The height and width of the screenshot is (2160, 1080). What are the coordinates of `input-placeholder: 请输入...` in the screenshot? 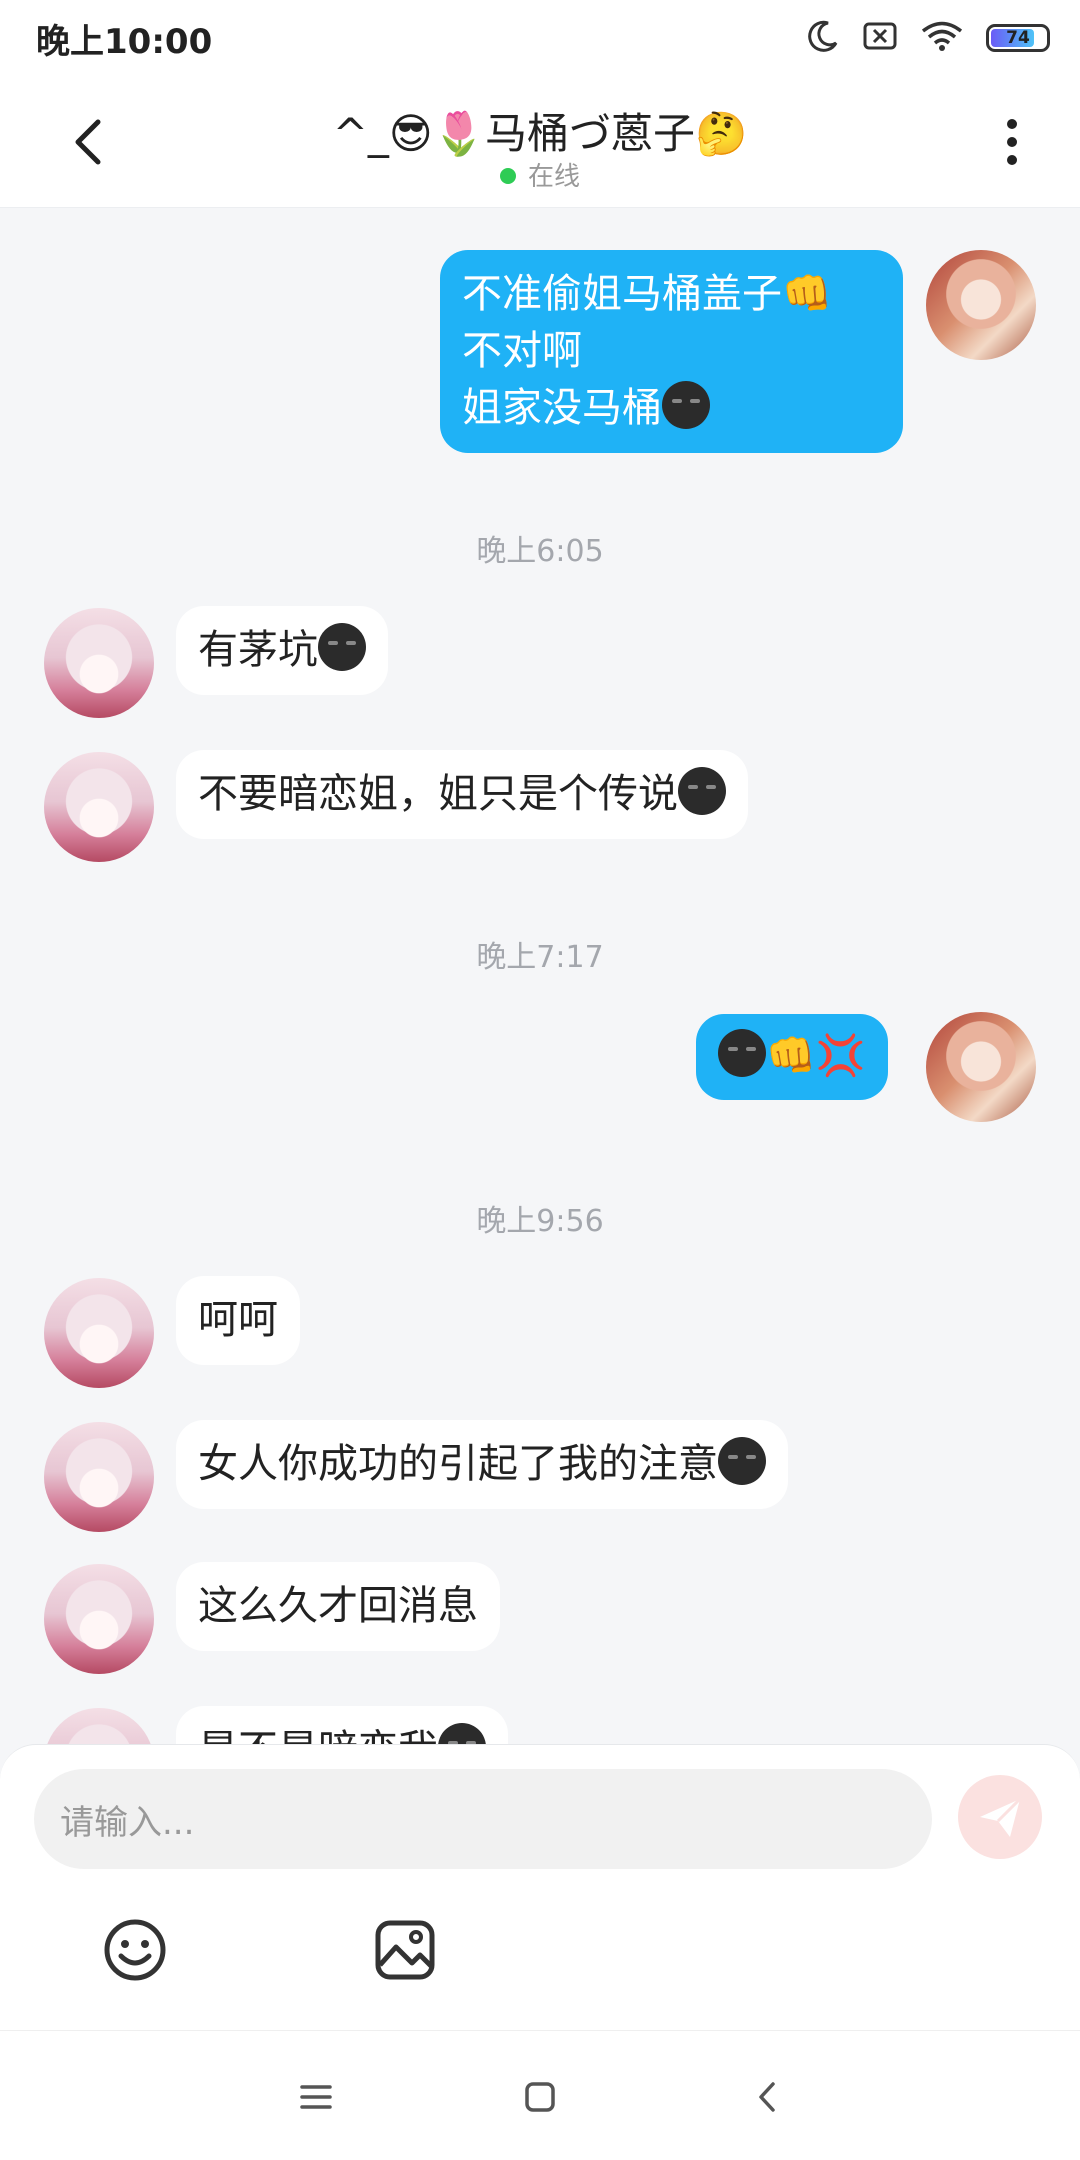 It's located at (127, 1822).